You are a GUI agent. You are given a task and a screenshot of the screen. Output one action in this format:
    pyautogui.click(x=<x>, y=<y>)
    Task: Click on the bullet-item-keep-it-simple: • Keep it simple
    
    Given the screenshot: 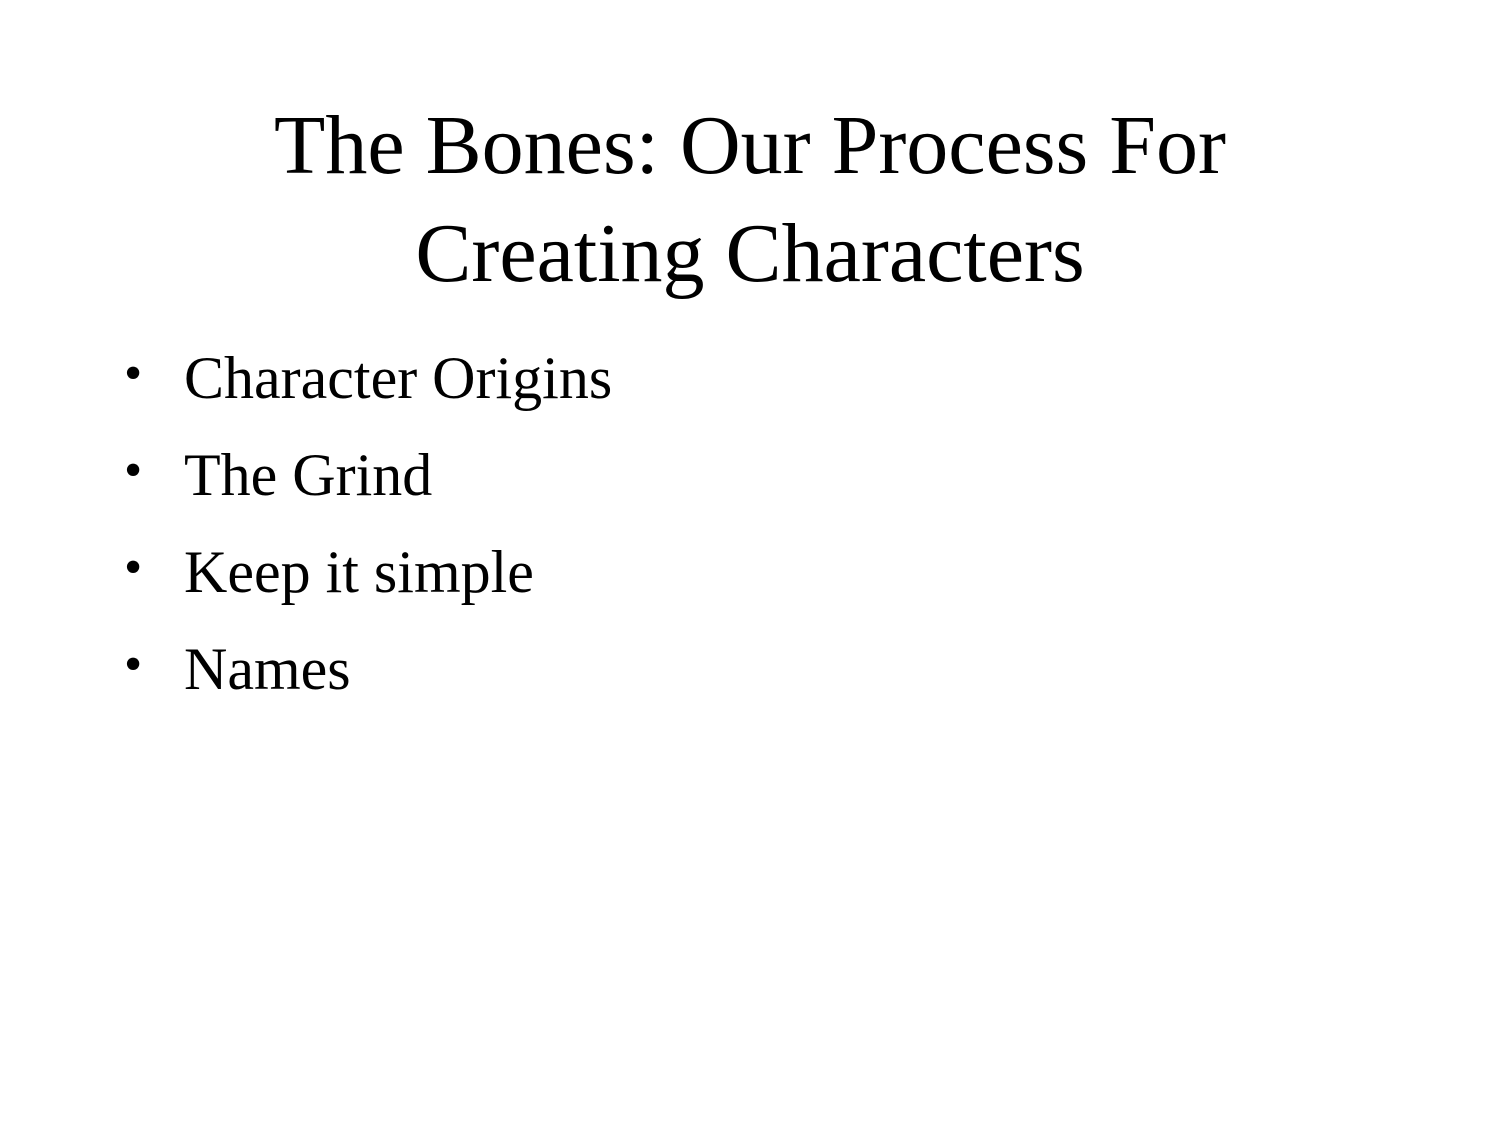 What is the action you would take?
    pyautogui.click(x=720, y=580)
    